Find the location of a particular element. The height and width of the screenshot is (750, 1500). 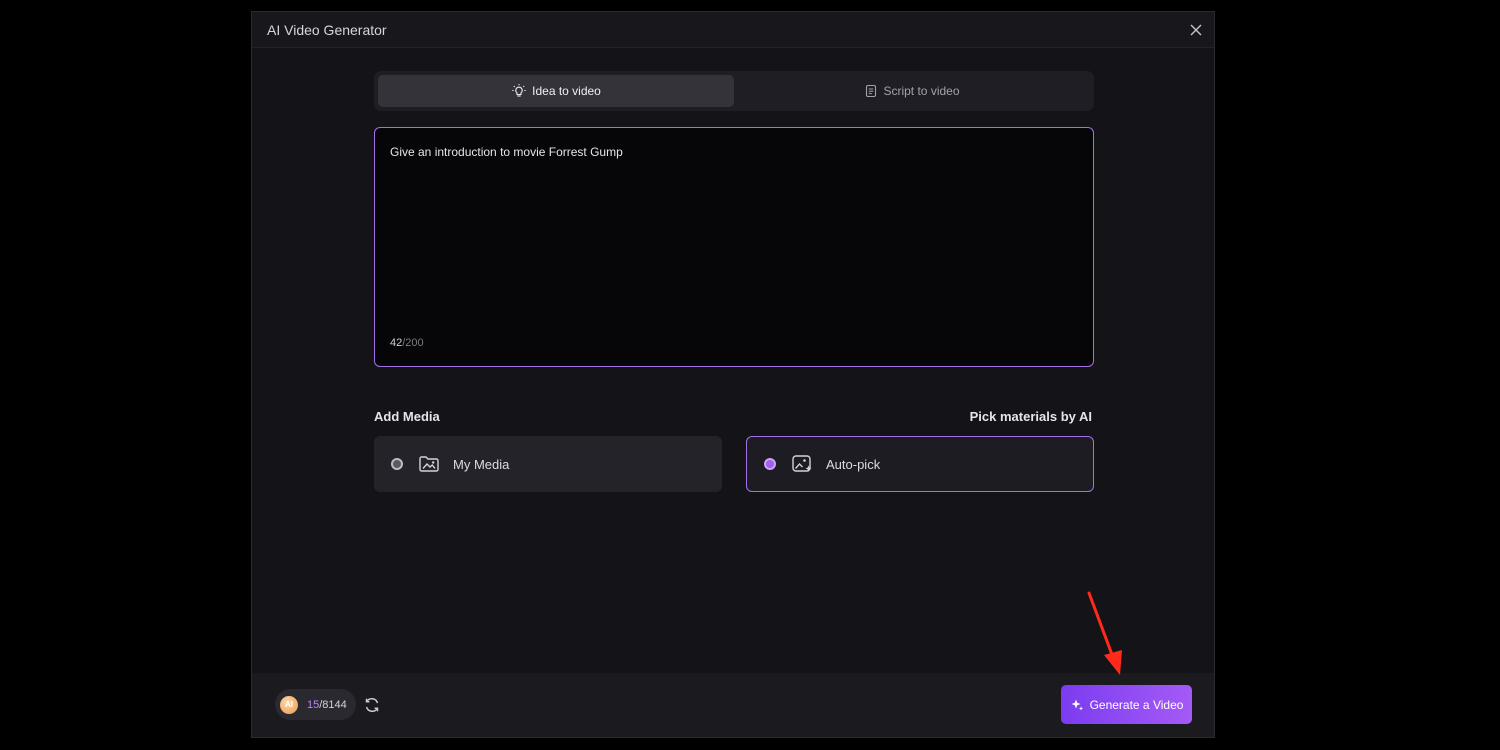

credits-used: 15 is located at coordinates (313, 704).